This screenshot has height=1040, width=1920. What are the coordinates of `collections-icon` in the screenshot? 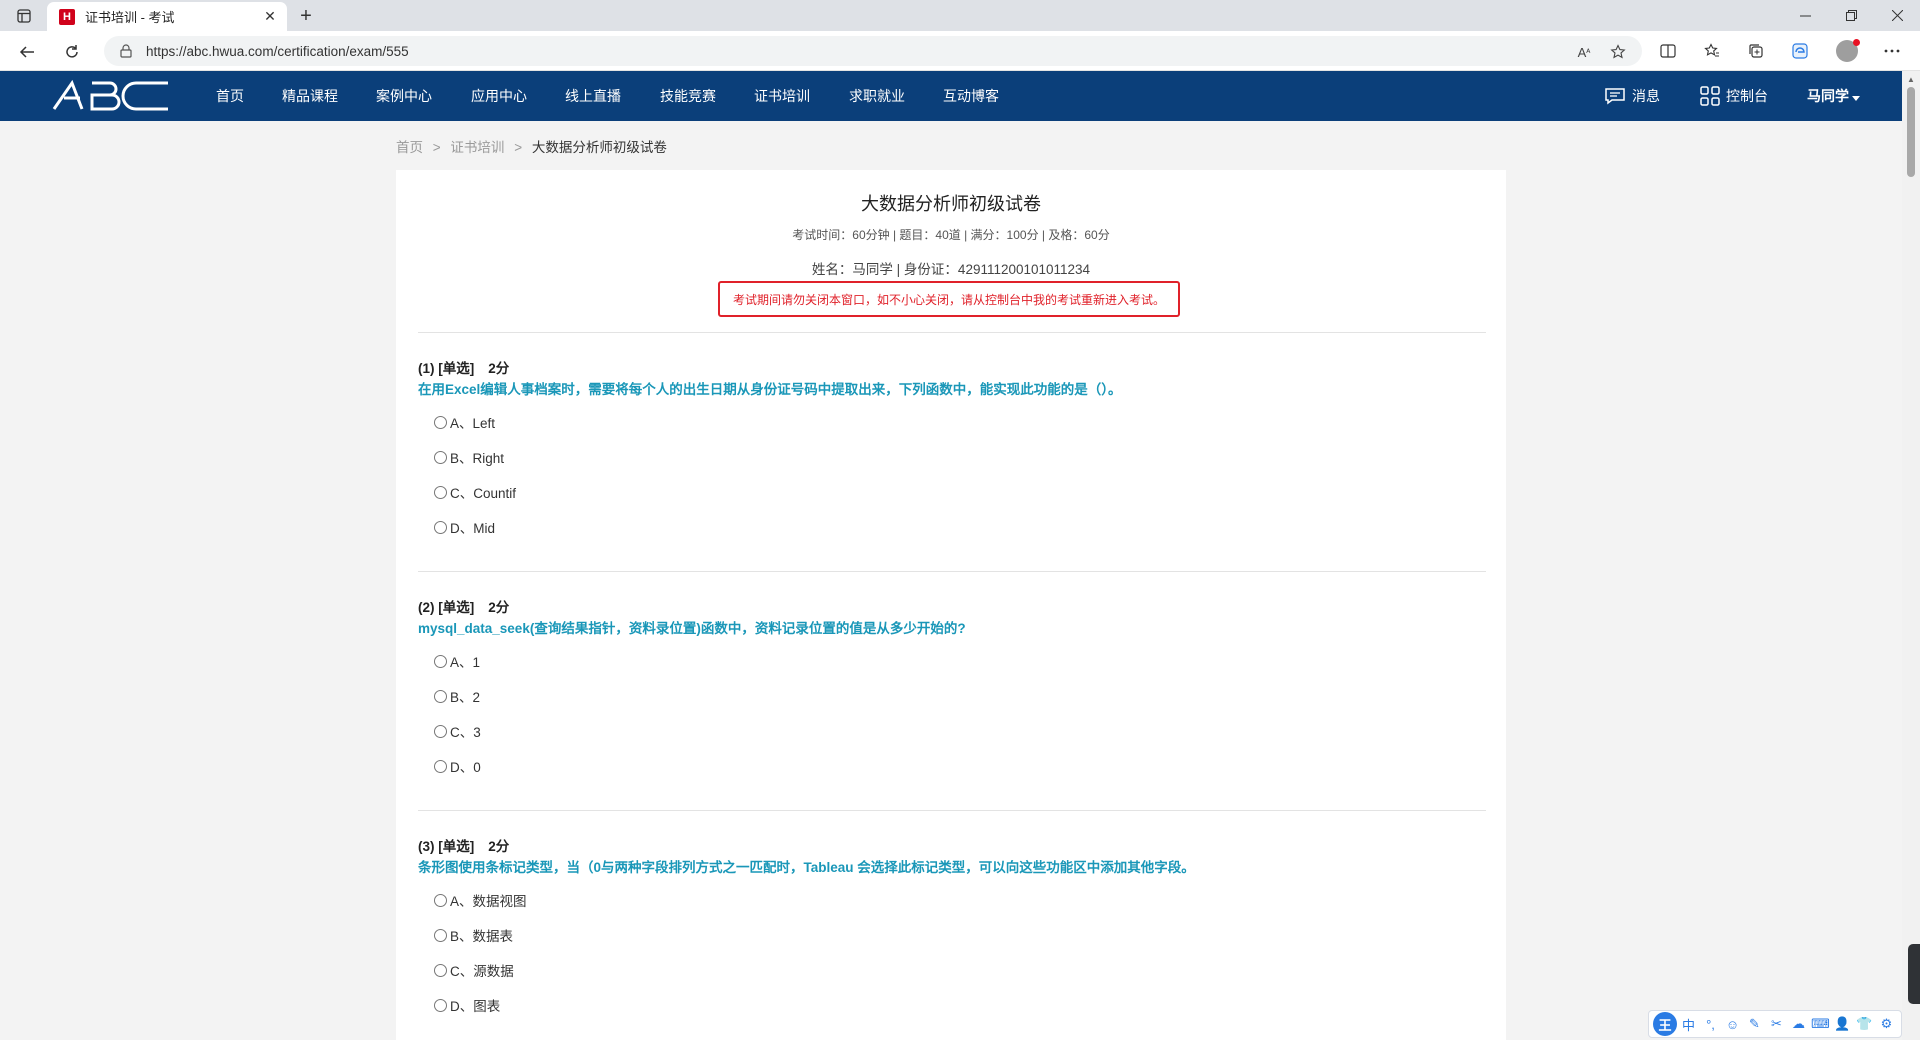 It's located at (1756, 51).